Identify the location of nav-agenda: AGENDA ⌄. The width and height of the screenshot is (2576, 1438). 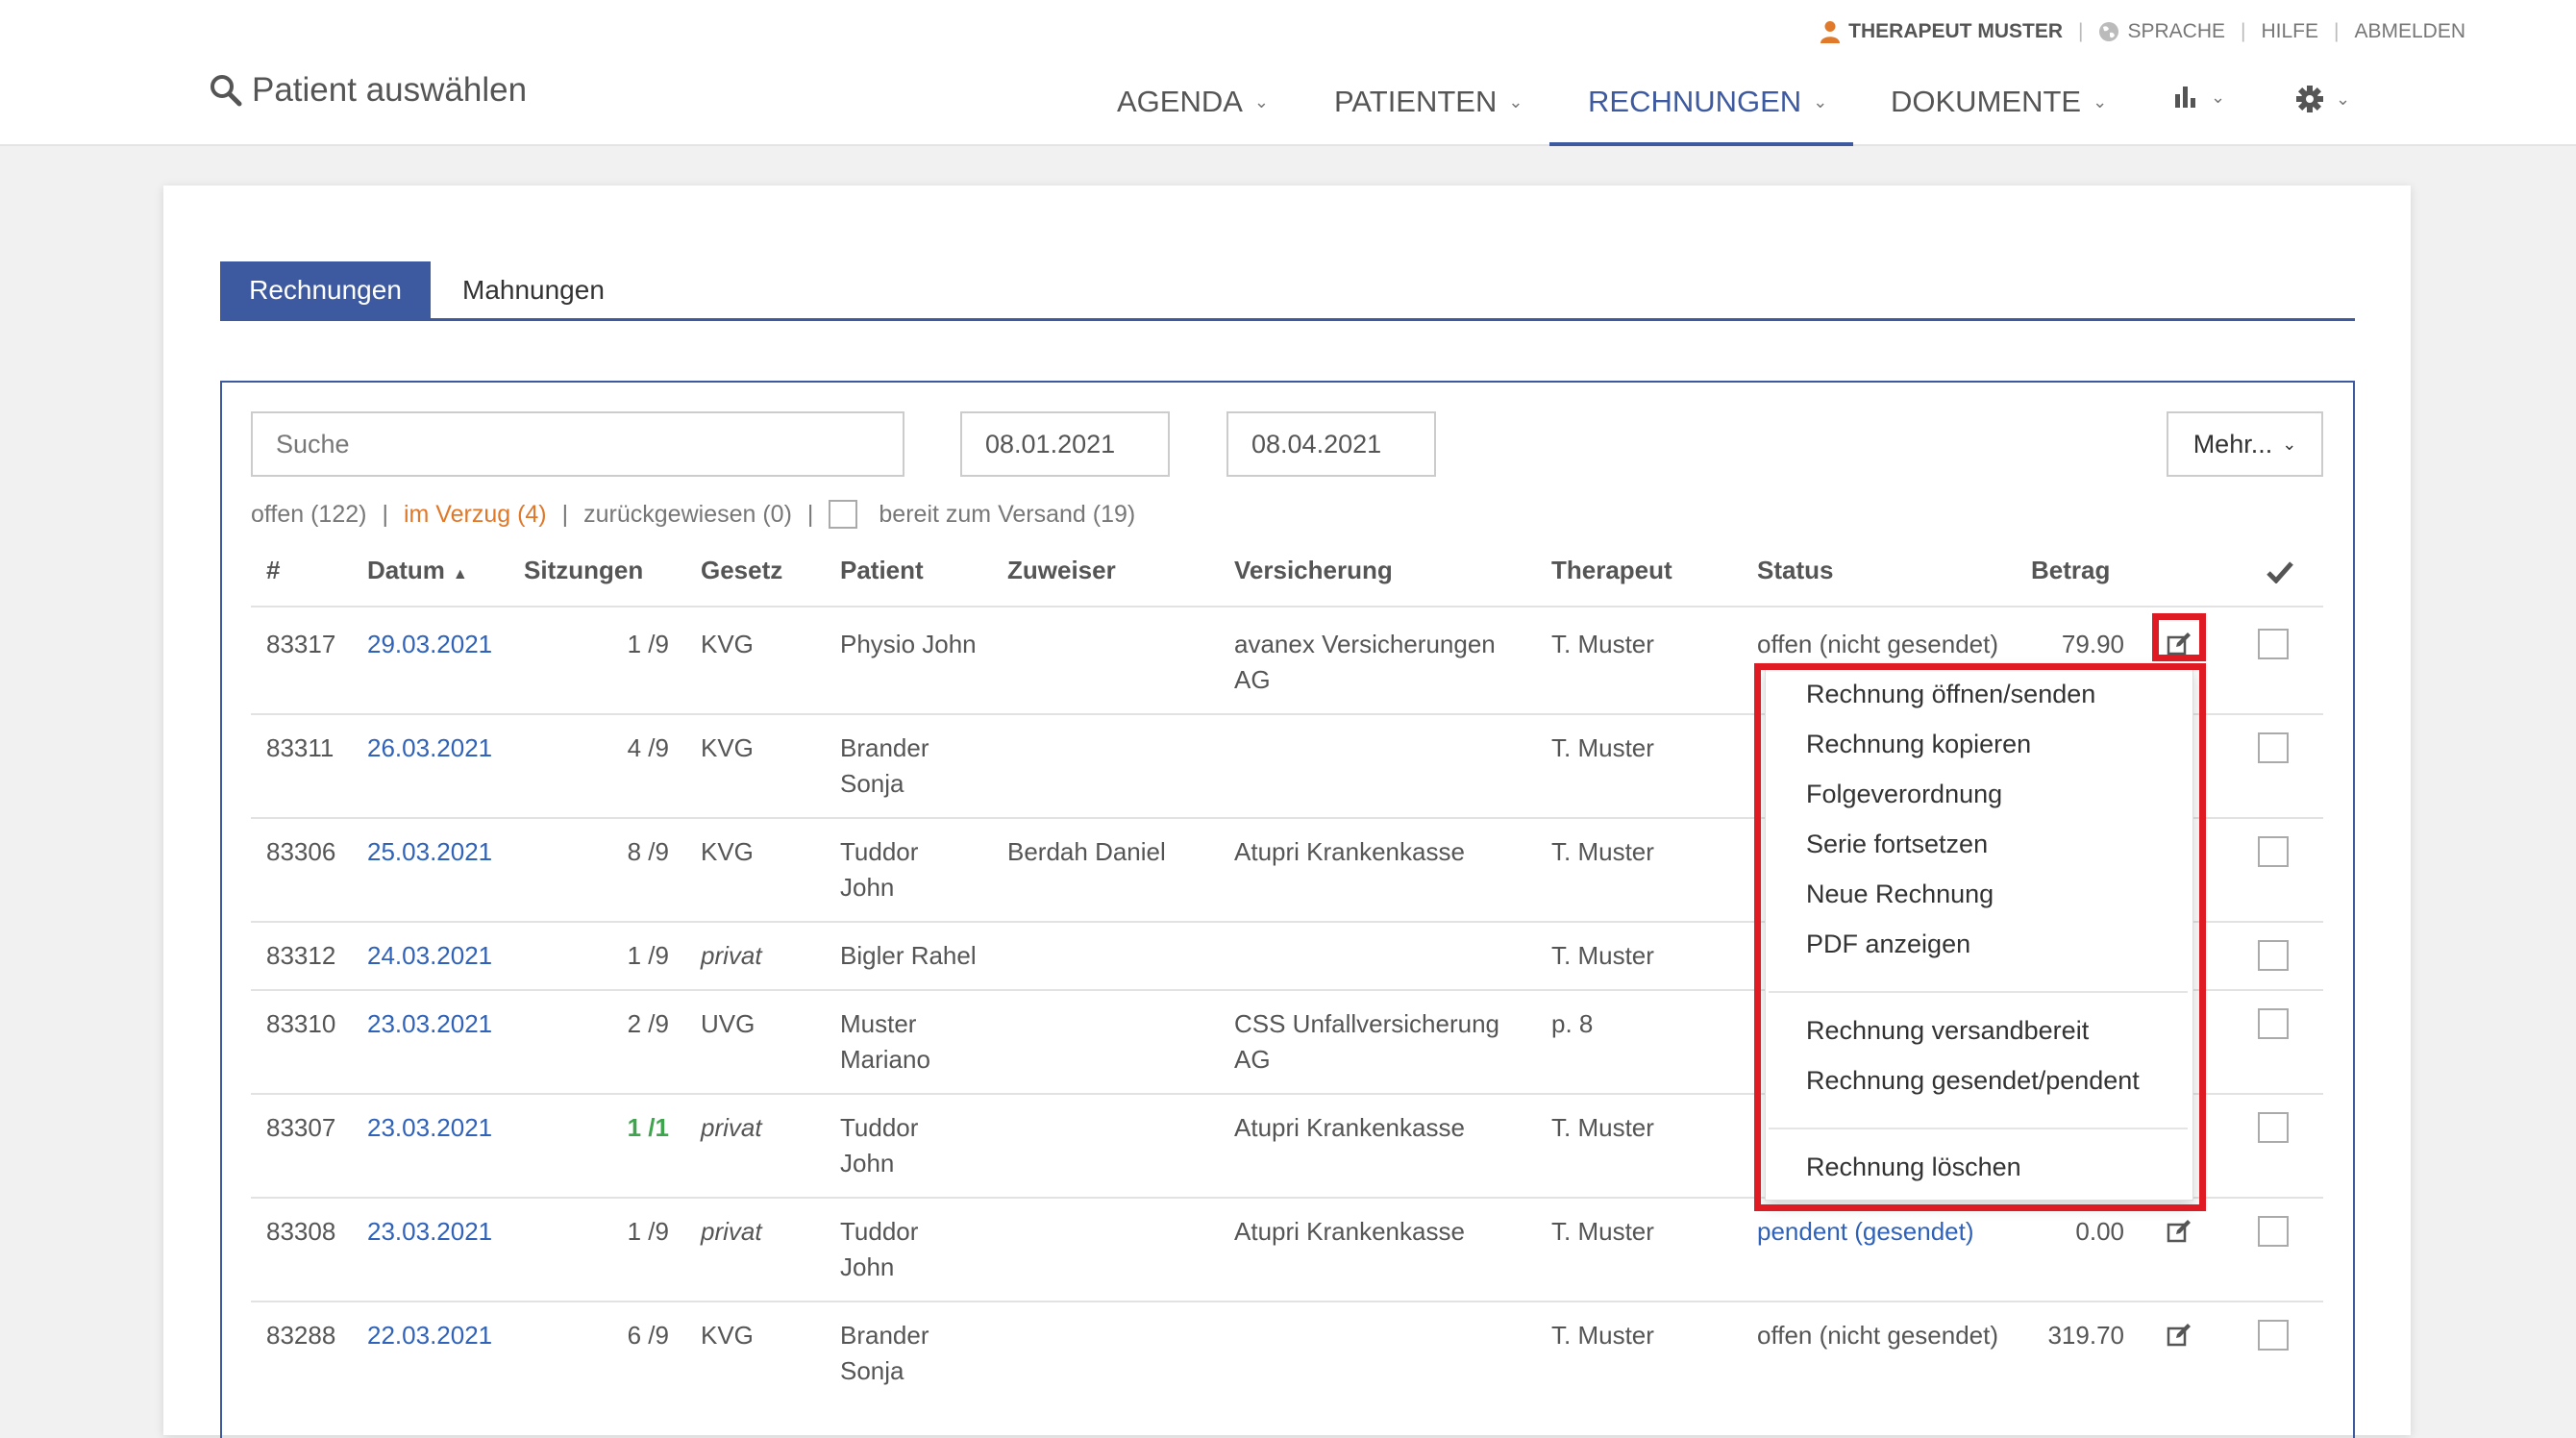
(1193, 102).